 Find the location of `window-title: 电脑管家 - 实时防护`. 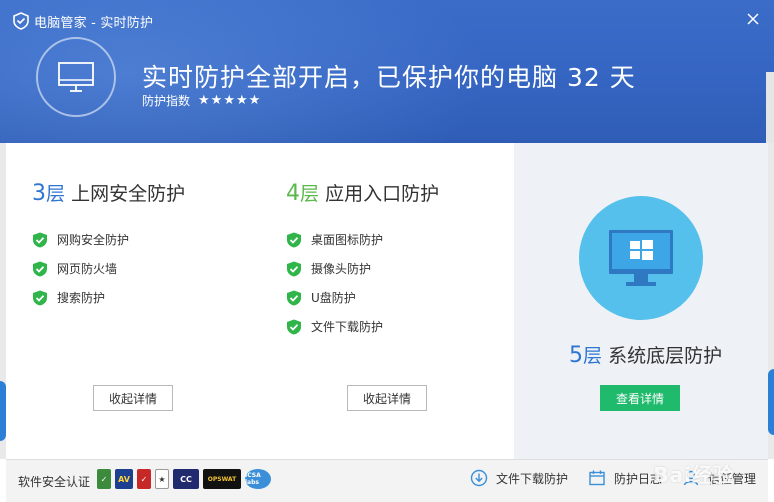

window-title: 电脑管家 - 实时防护 is located at coordinates (94, 23).